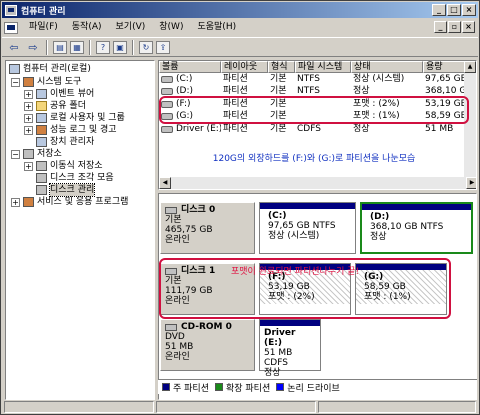  What do you see at coordinates (163, 47) in the screenshot?
I see `export-list-icon: ⇪` at bounding box center [163, 47].